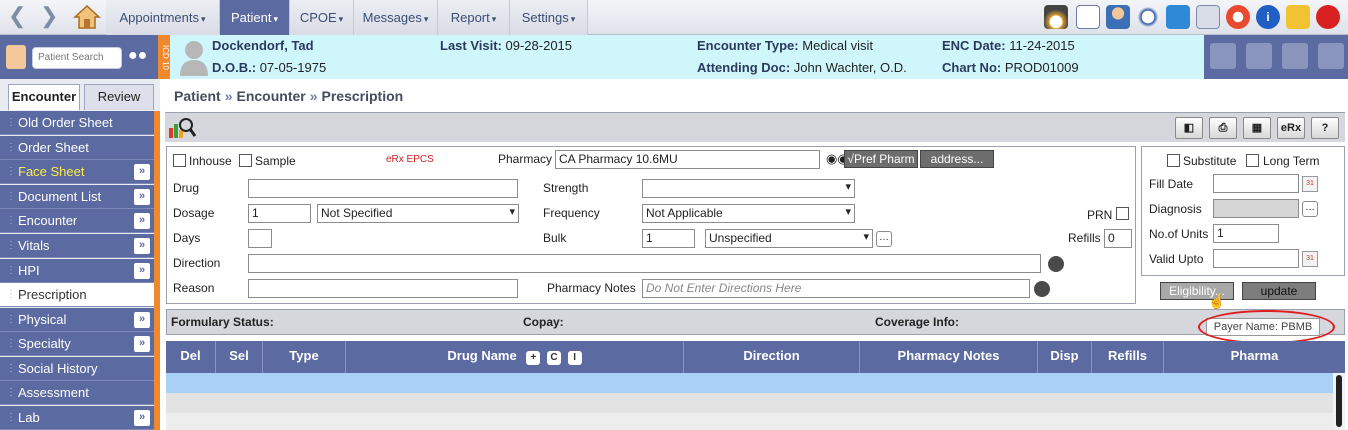 The image size is (1348, 430). Describe the element at coordinates (77, 271) in the screenshot. I see `sidebar-item-hpi: ⋮ HPI»` at that location.